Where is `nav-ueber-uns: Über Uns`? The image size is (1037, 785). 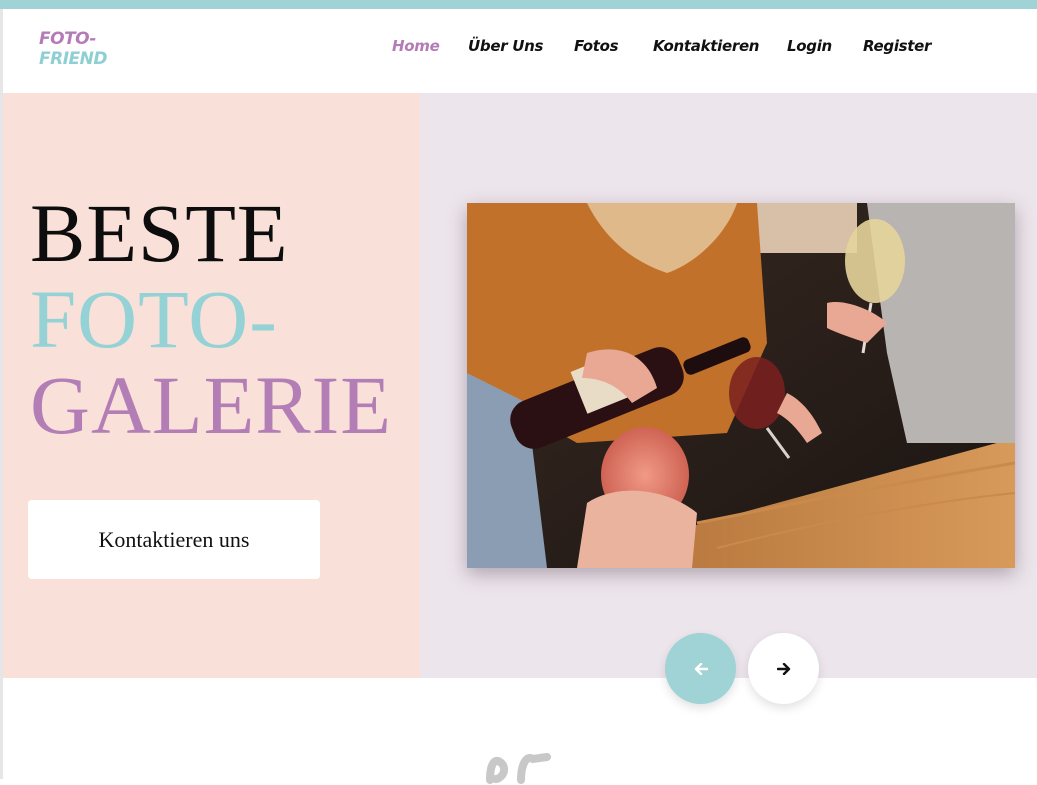 nav-ueber-uns: Über Uns is located at coordinates (505, 46).